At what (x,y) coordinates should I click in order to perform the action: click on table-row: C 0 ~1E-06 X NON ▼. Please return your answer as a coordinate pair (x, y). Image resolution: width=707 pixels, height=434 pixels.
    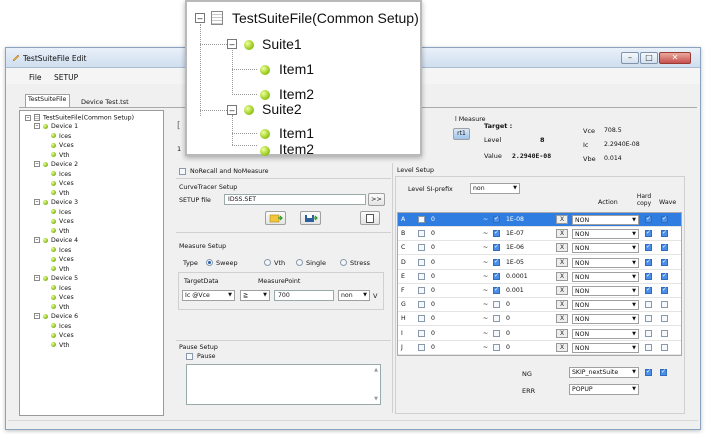
    Looking at the image, I should click on (539, 248).